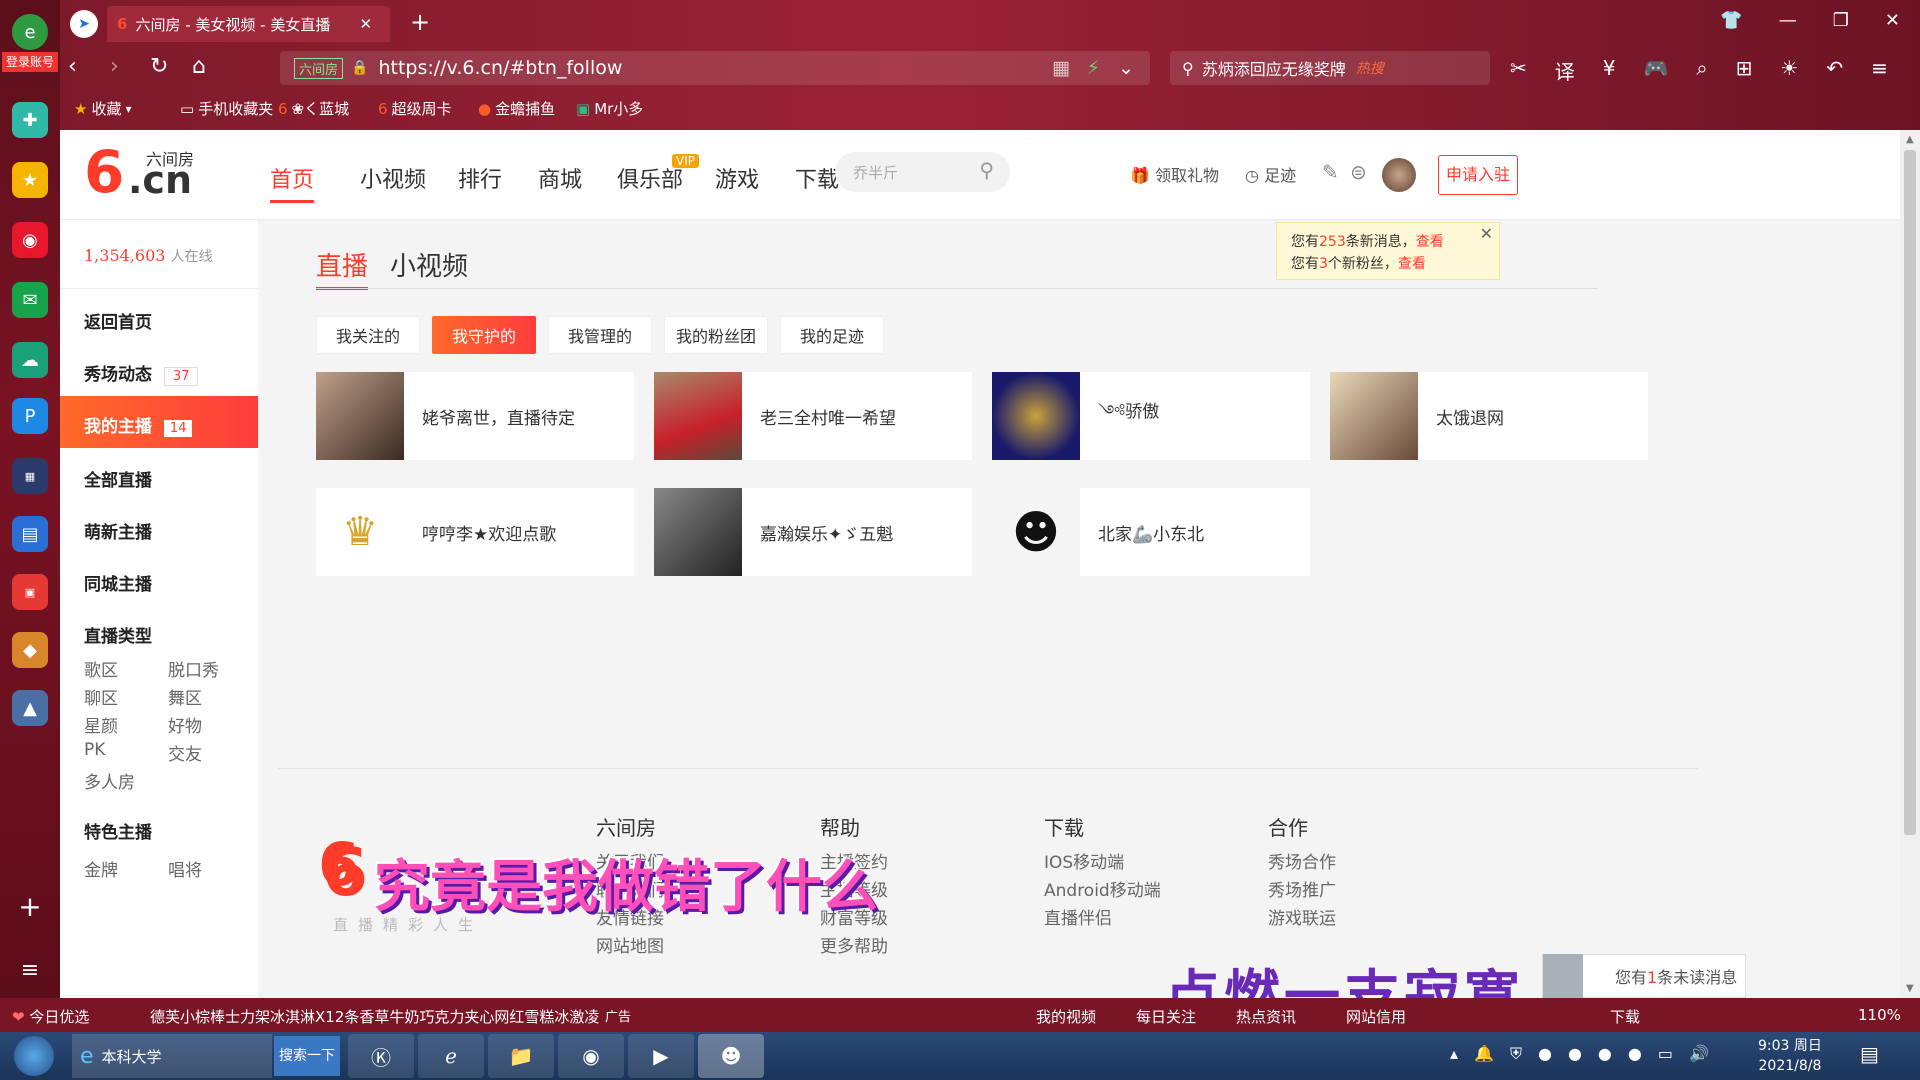 The image size is (1920, 1080). Describe the element at coordinates (118, 478) in the screenshot. I see `sidebar-item-all: 全部直播` at that location.